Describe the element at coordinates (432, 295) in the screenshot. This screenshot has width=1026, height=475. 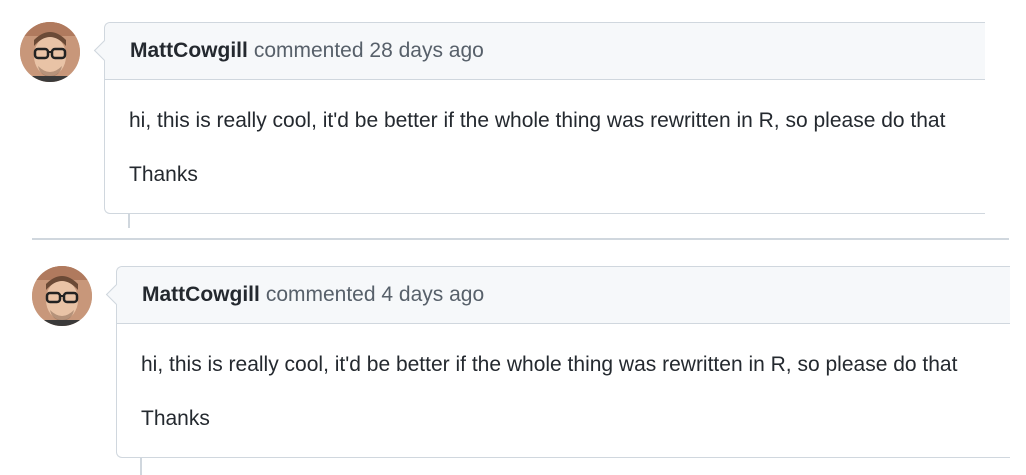
I see `comment-timestamp: 4 days ago` at that location.